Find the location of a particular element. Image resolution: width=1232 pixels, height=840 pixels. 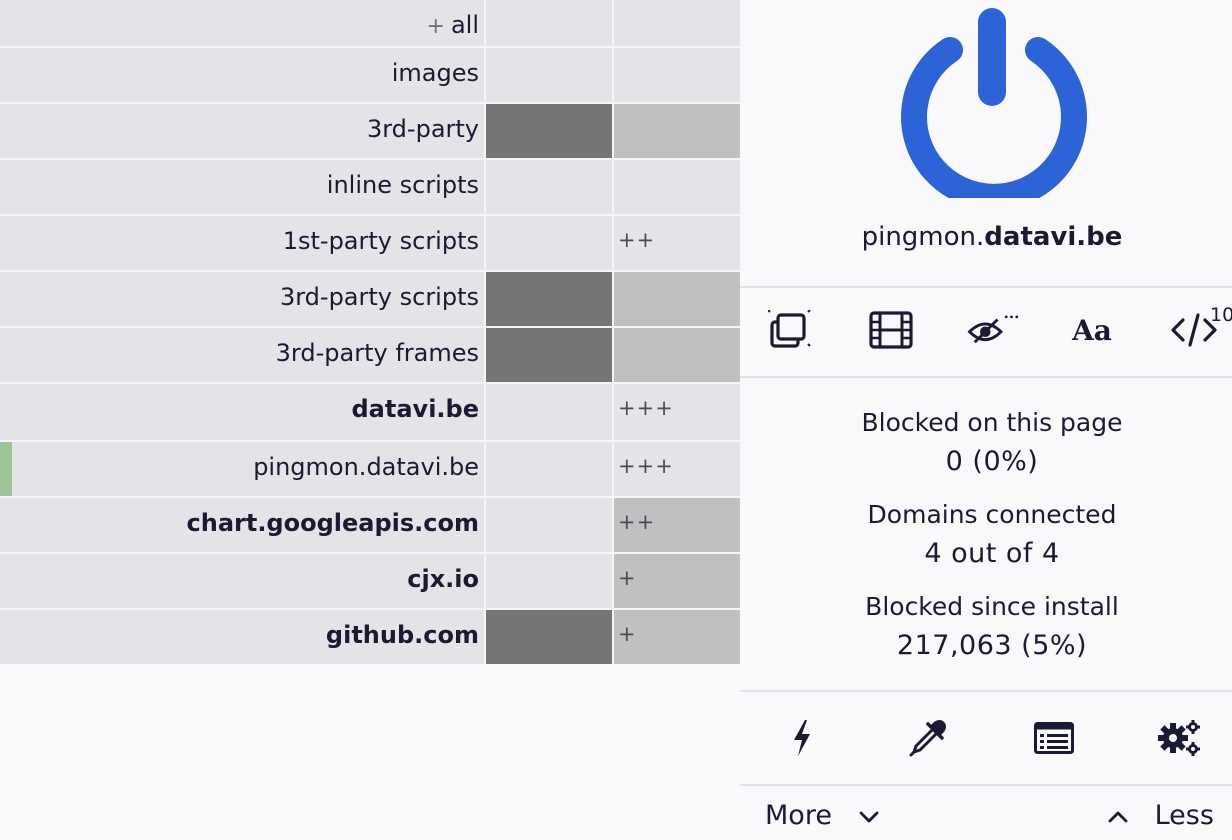

firewall-row-label: github.com is located at coordinates (242, 637).